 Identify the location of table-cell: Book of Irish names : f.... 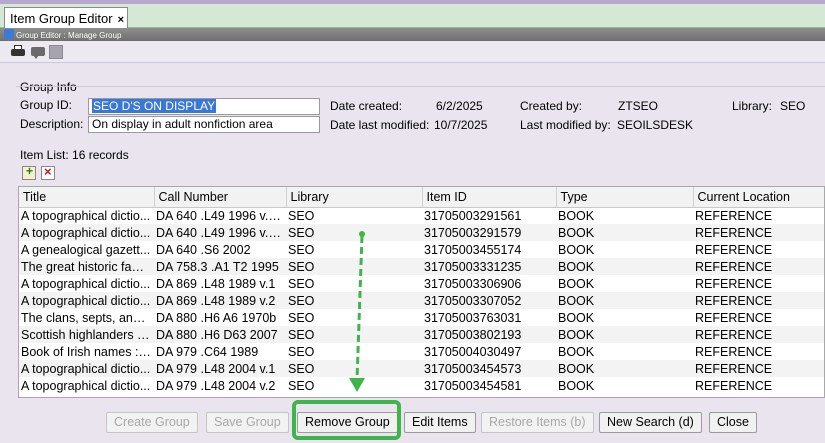
(87, 351).